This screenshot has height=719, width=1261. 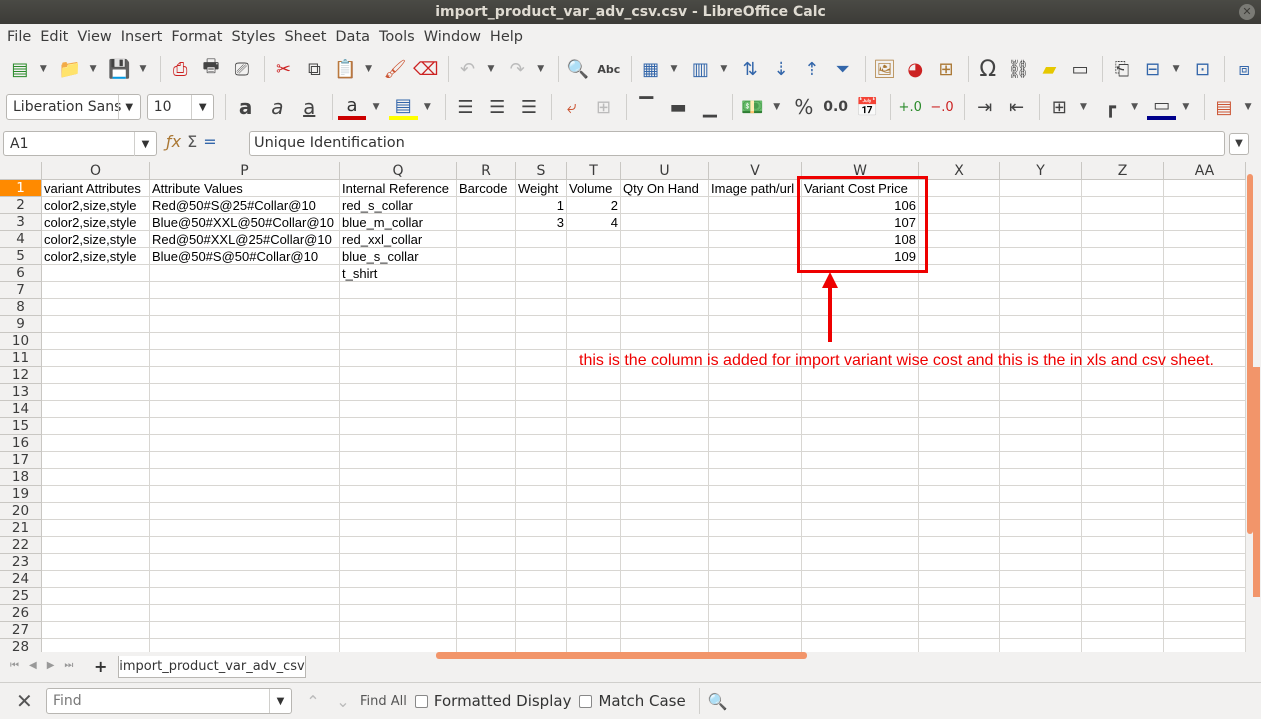 I want to click on open-folder-icon: 📁, so click(x=70, y=69).